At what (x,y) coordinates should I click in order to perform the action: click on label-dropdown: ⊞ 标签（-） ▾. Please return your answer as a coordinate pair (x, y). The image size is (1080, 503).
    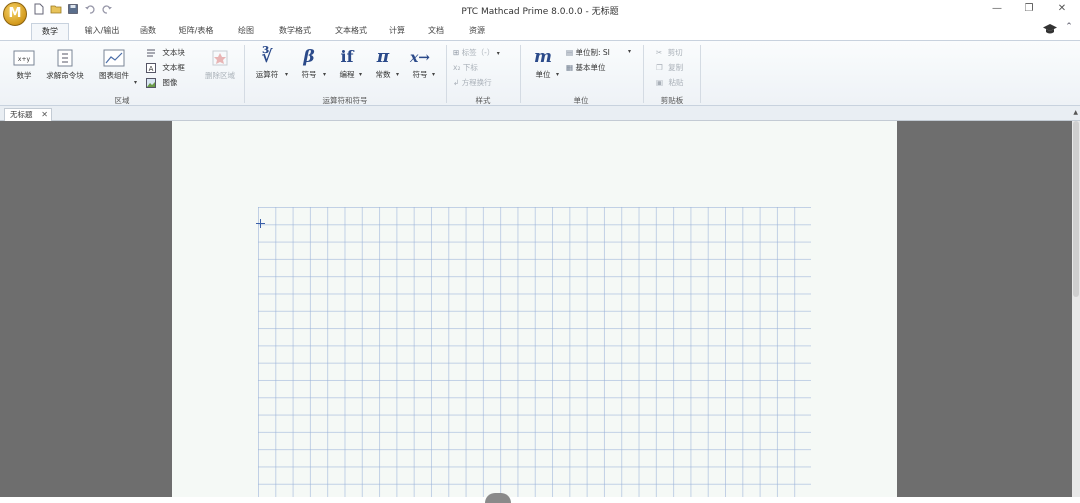
    Looking at the image, I should click on (476, 52).